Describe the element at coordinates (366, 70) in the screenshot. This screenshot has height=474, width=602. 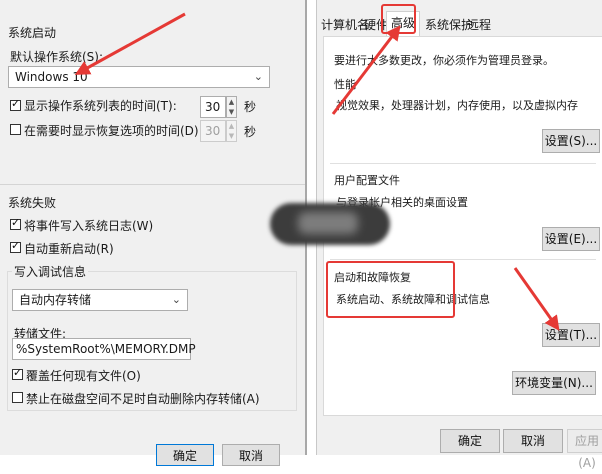
I see `arrow-to-advanced-tab` at that location.